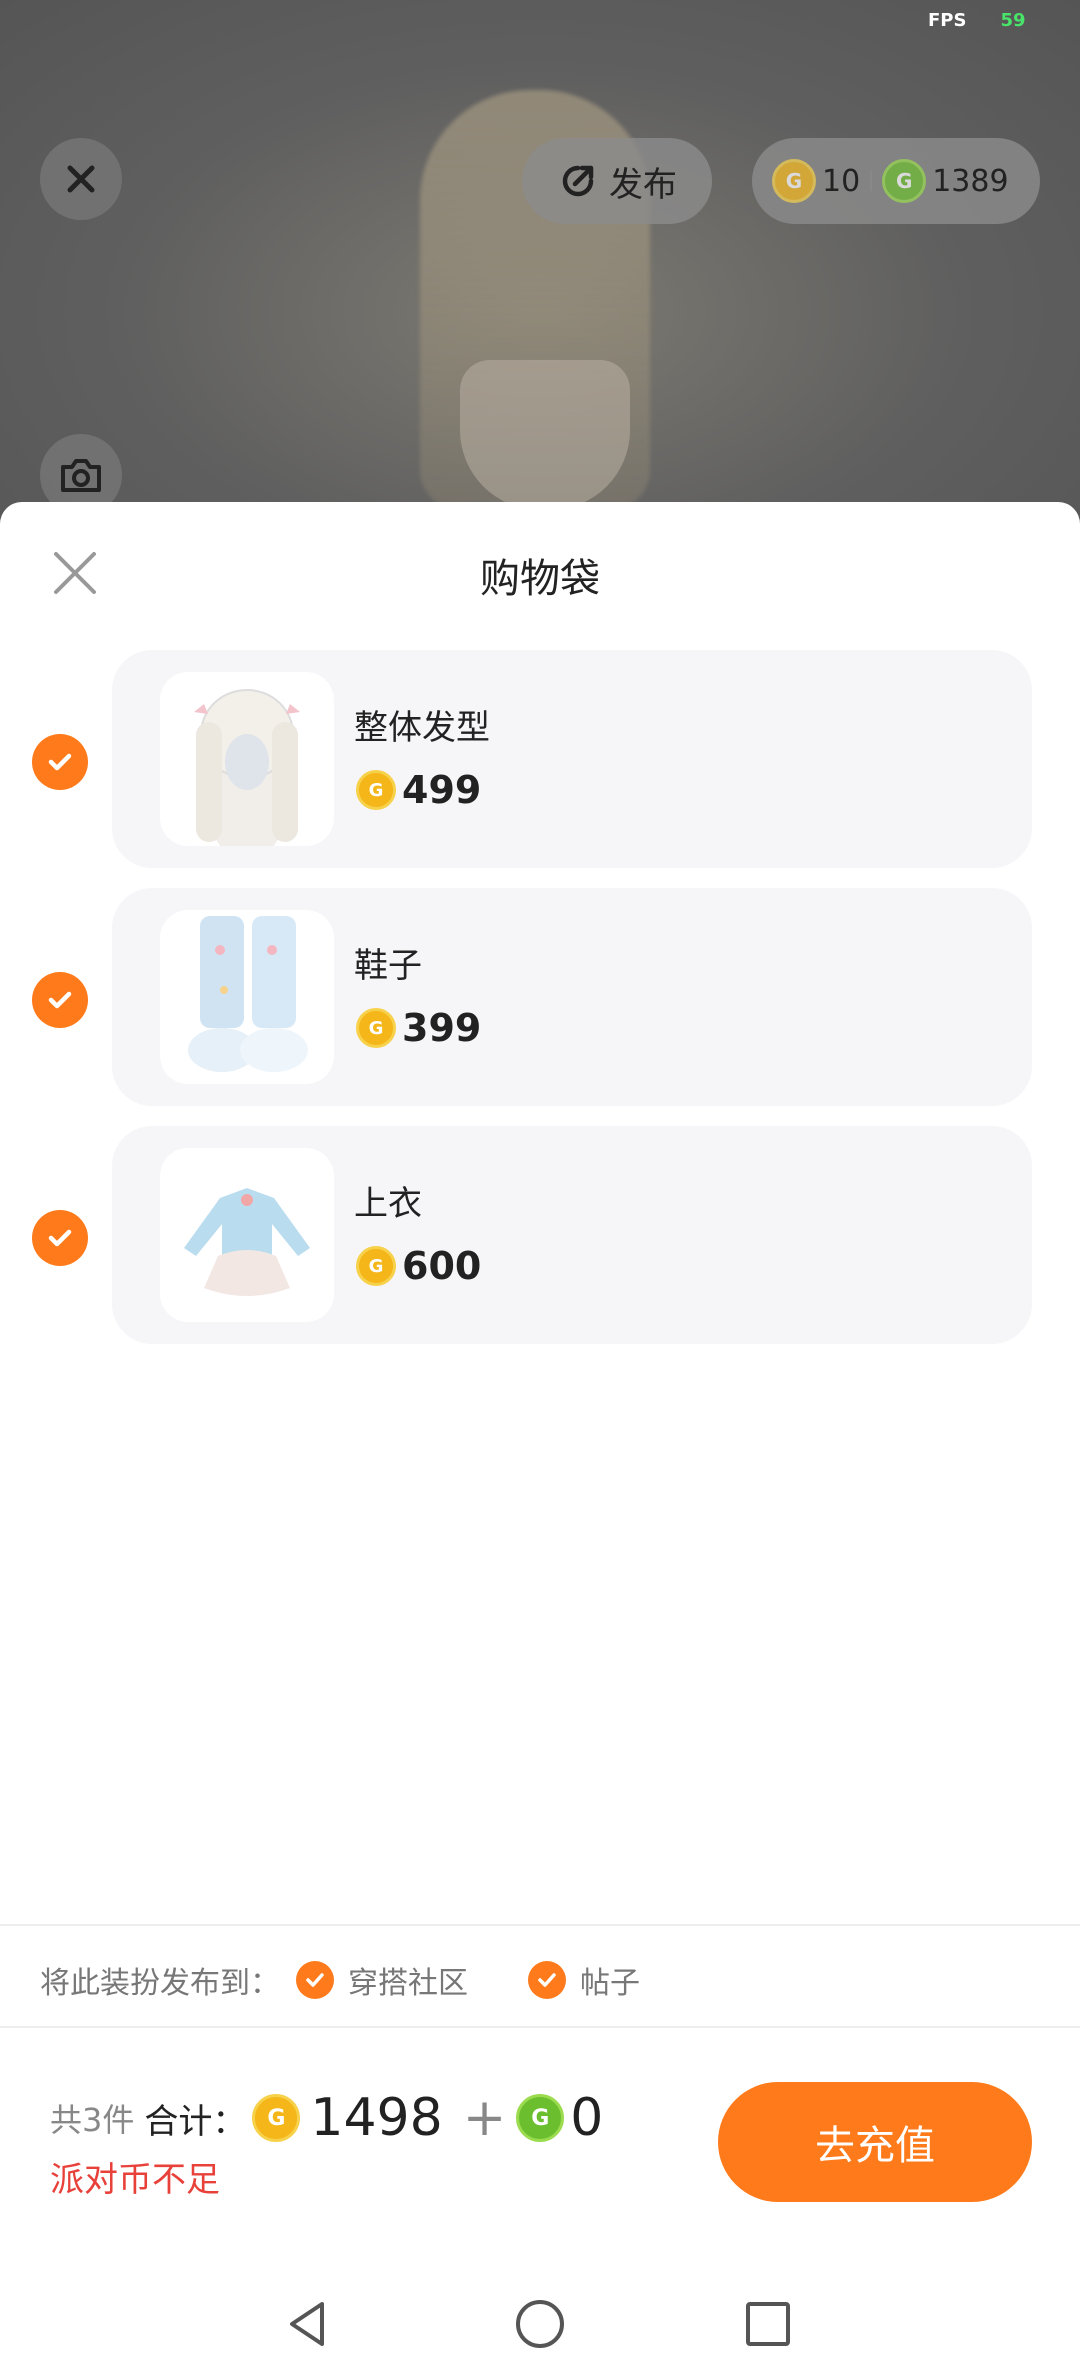 The height and width of the screenshot is (2376, 1080). Describe the element at coordinates (442, 790) in the screenshot. I see `item-price-value: 499` at that location.